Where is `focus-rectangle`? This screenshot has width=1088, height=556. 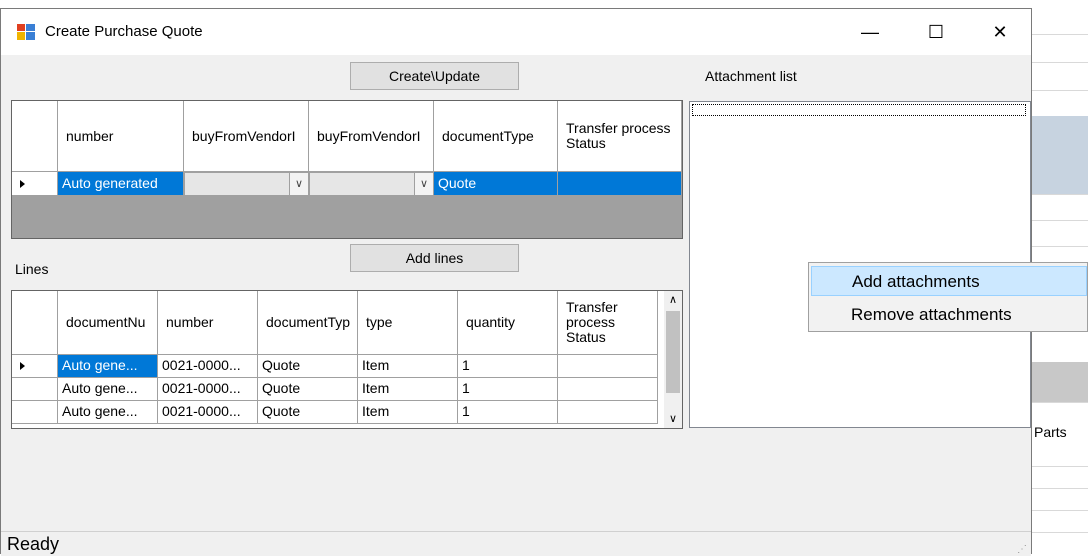
focus-rectangle is located at coordinates (859, 110).